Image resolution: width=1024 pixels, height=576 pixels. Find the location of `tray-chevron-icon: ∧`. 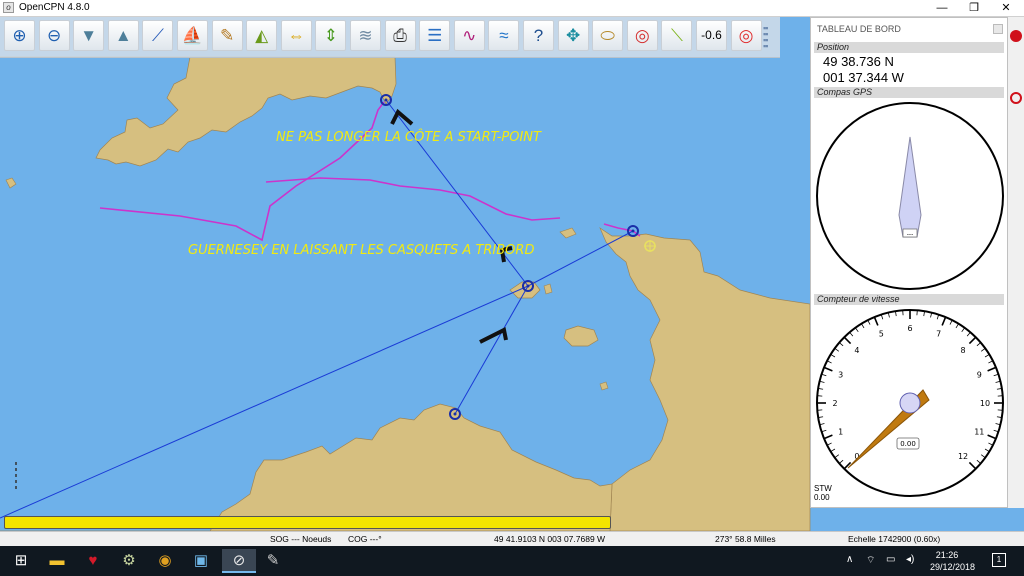

tray-chevron-icon: ∧ is located at coordinates (849, 559).